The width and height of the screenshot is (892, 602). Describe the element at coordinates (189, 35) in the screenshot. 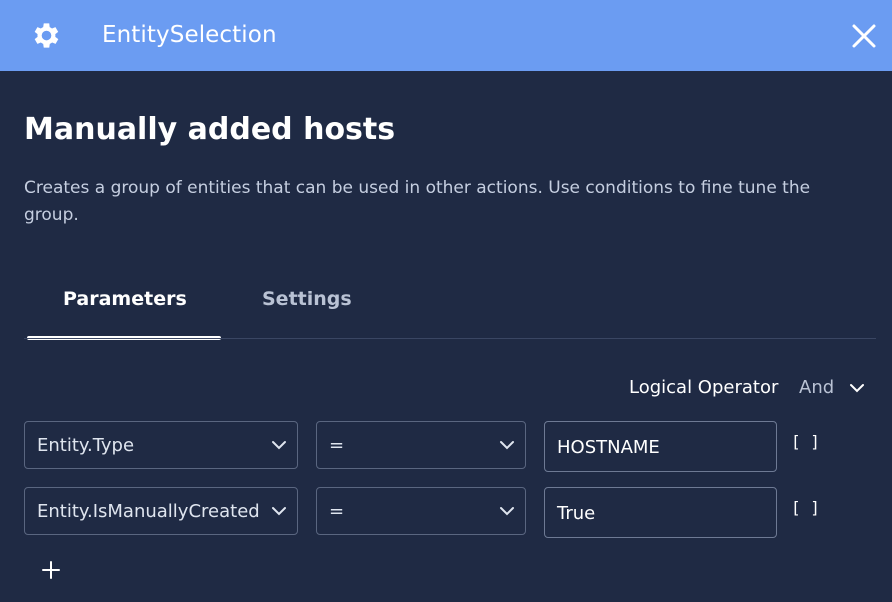

I see `window-title: EntitySelection` at that location.